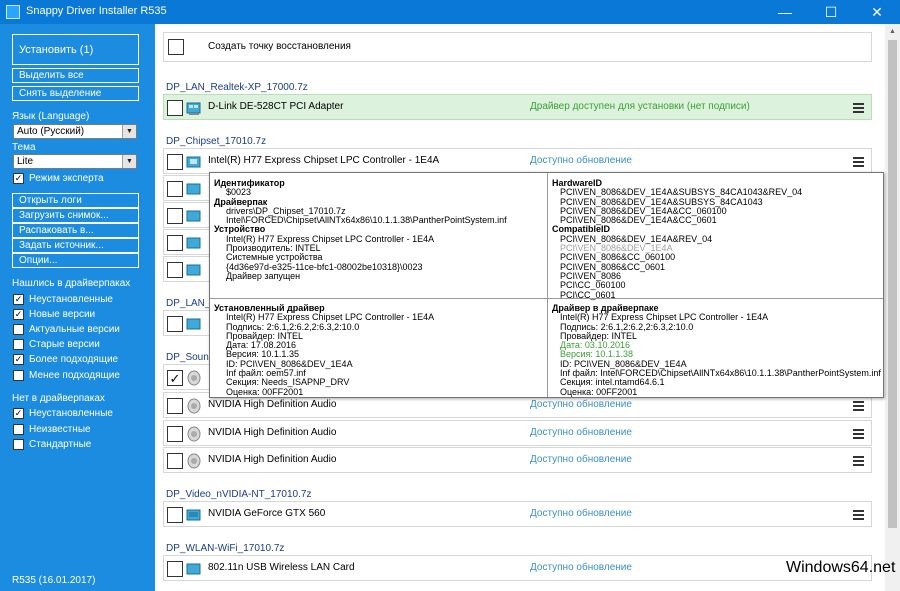 The width and height of the screenshot is (900, 591). I want to click on filter-found-better-match: ✓ Более подходящие, so click(65, 359).